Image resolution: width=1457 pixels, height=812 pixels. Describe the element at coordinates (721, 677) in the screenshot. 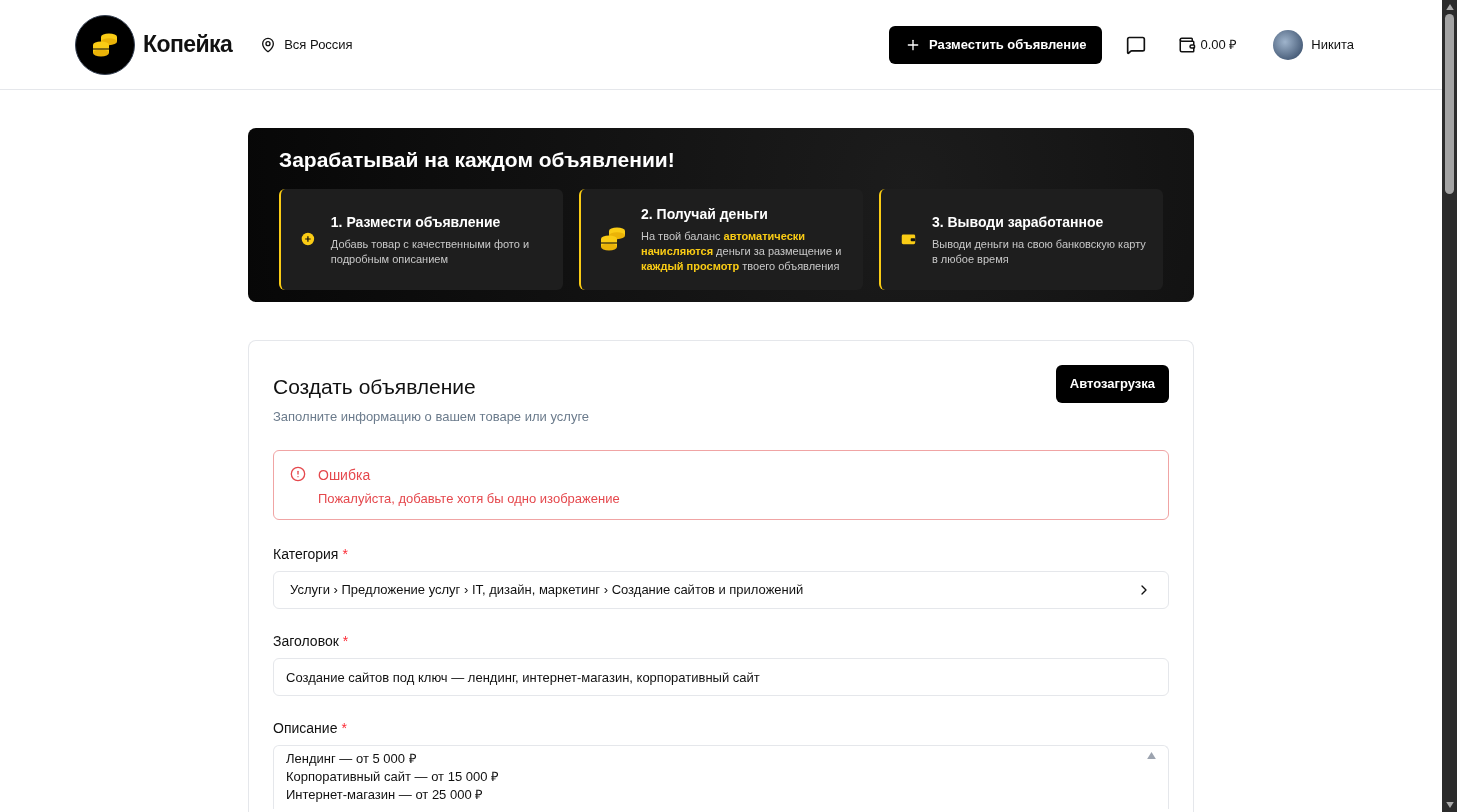

I see `title-input: Создание сайтов под ключ — лендинг, интернет-магазин, корпоративный сайт` at that location.